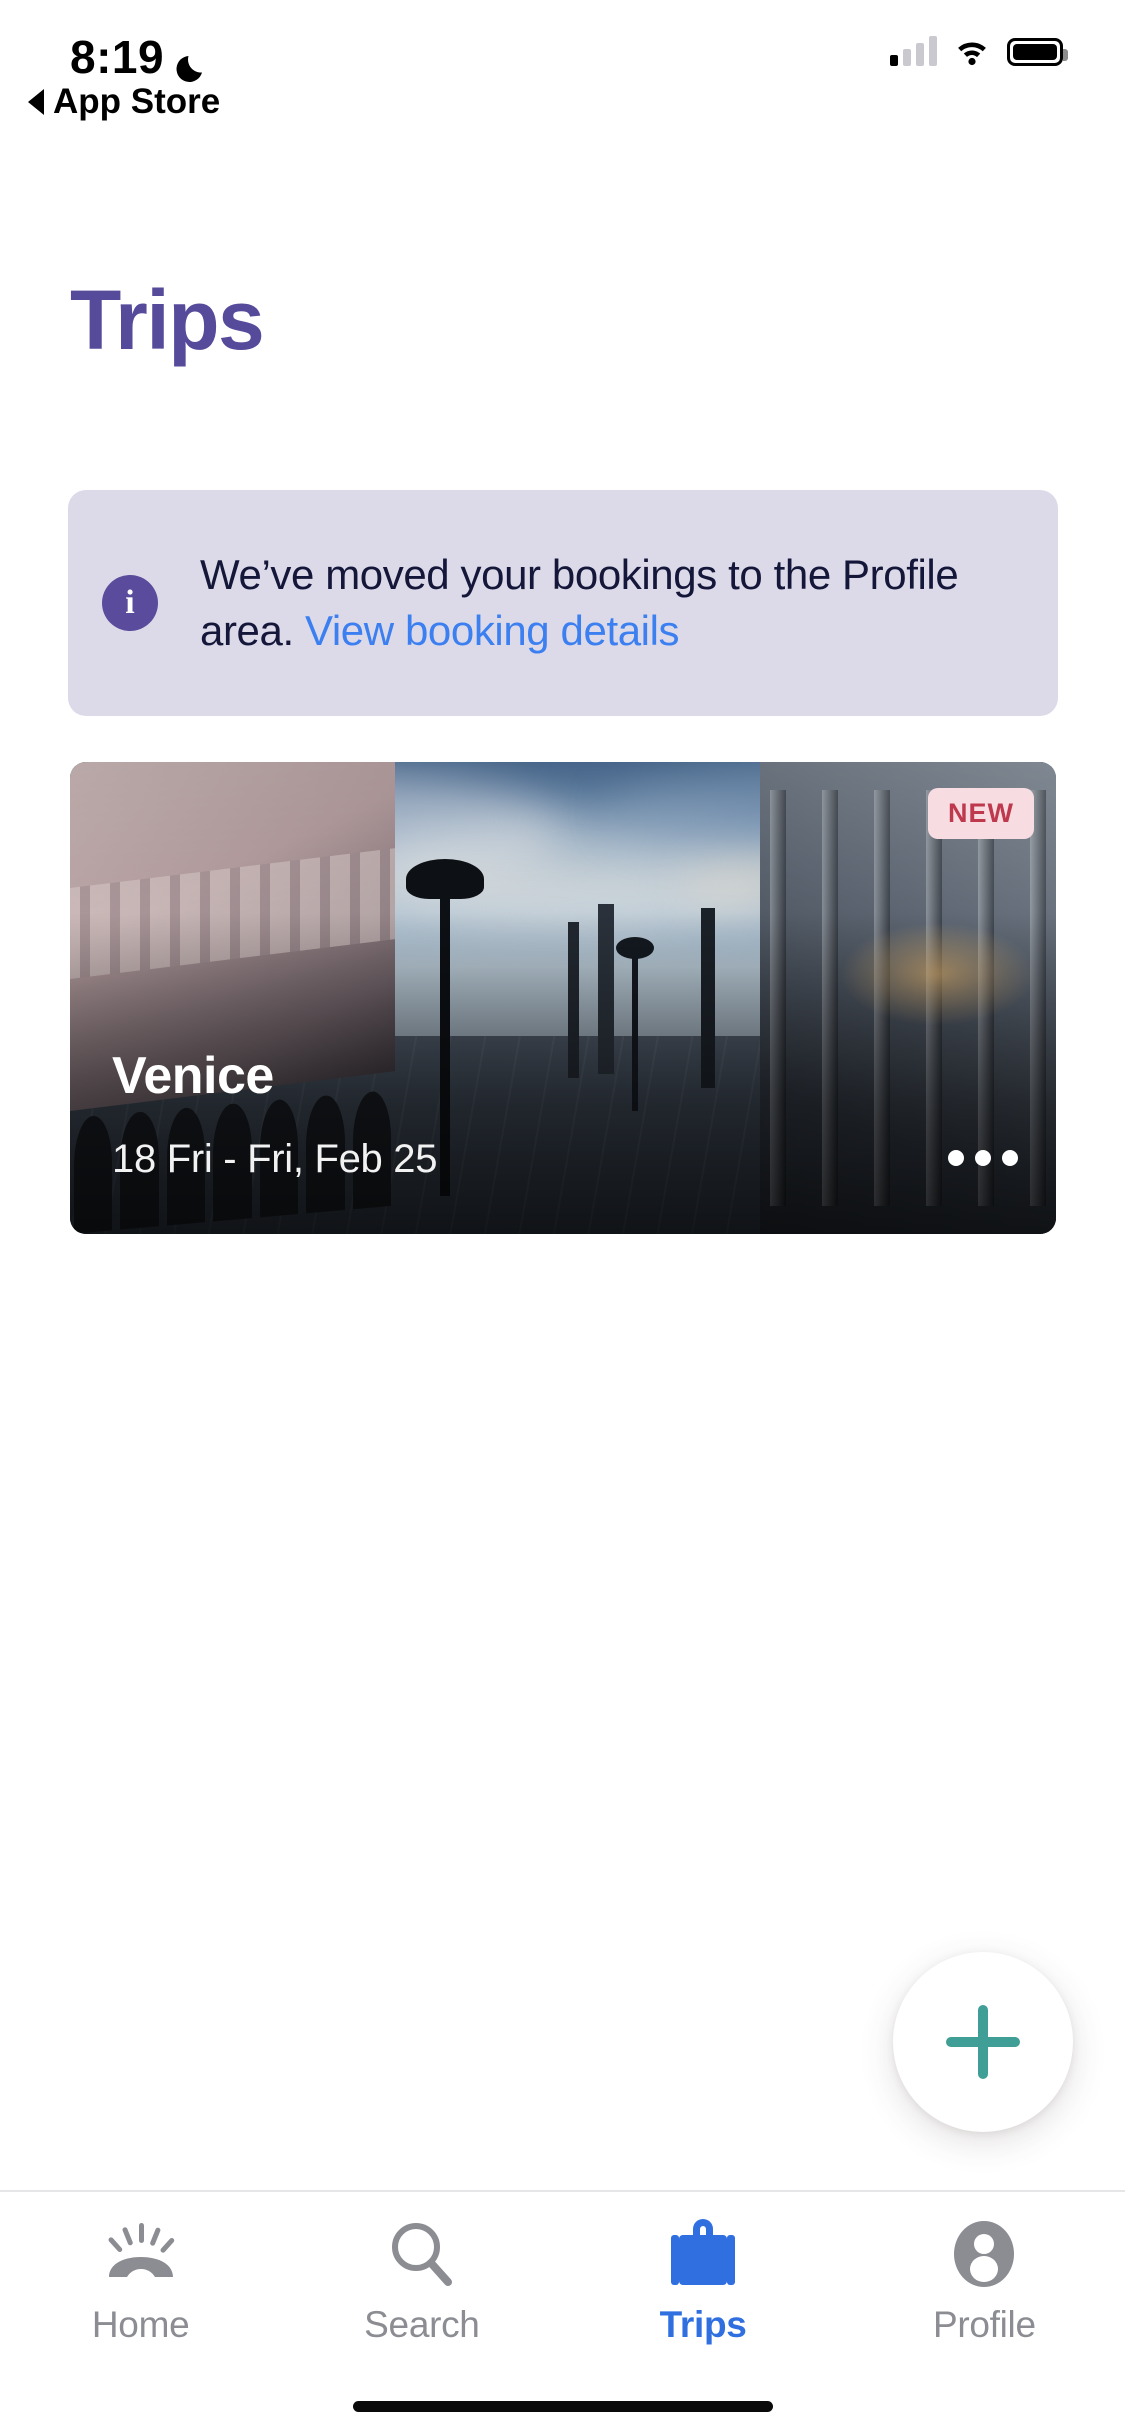 This screenshot has width=1125, height=2436. Describe the element at coordinates (984, 2254) in the screenshot. I see `person-icon` at that location.